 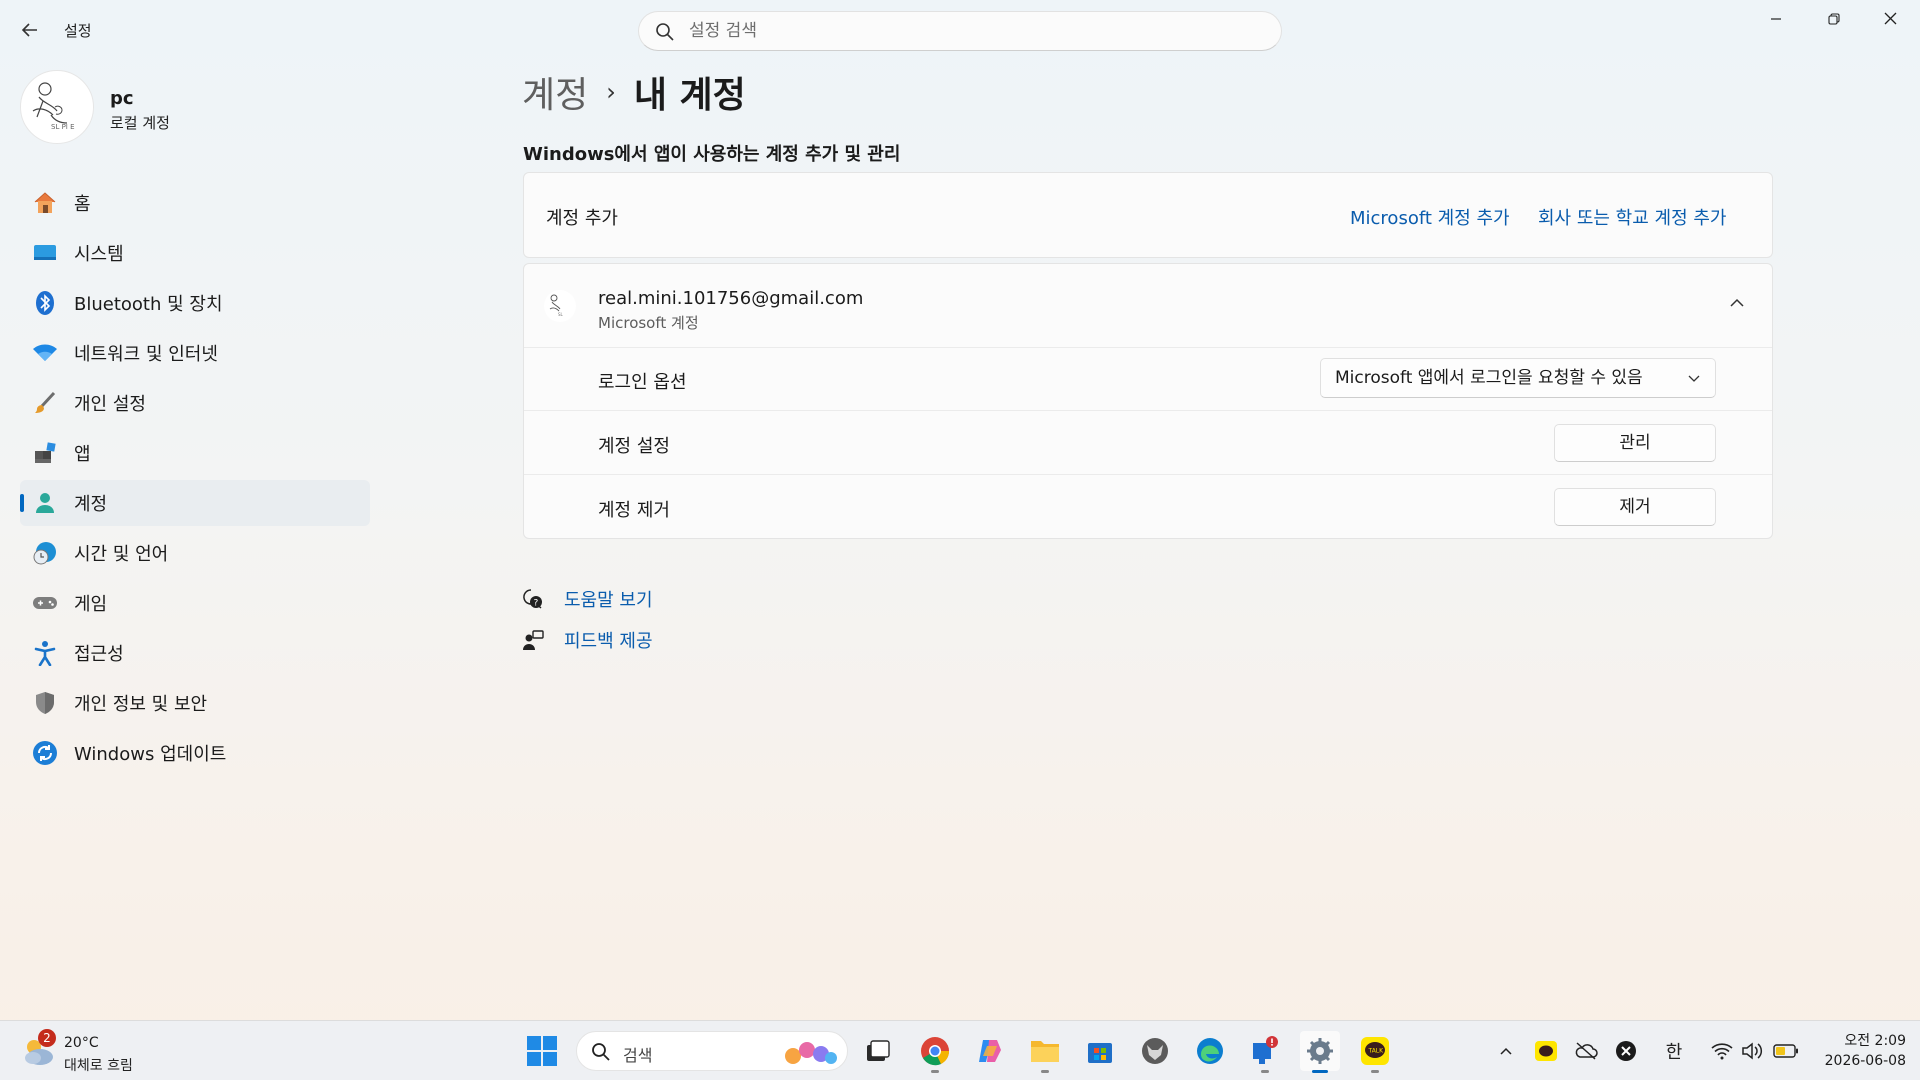 What do you see at coordinates (53, 106) in the screenshot?
I see `avatar-sketch-icon: SL PI E` at bounding box center [53, 106].